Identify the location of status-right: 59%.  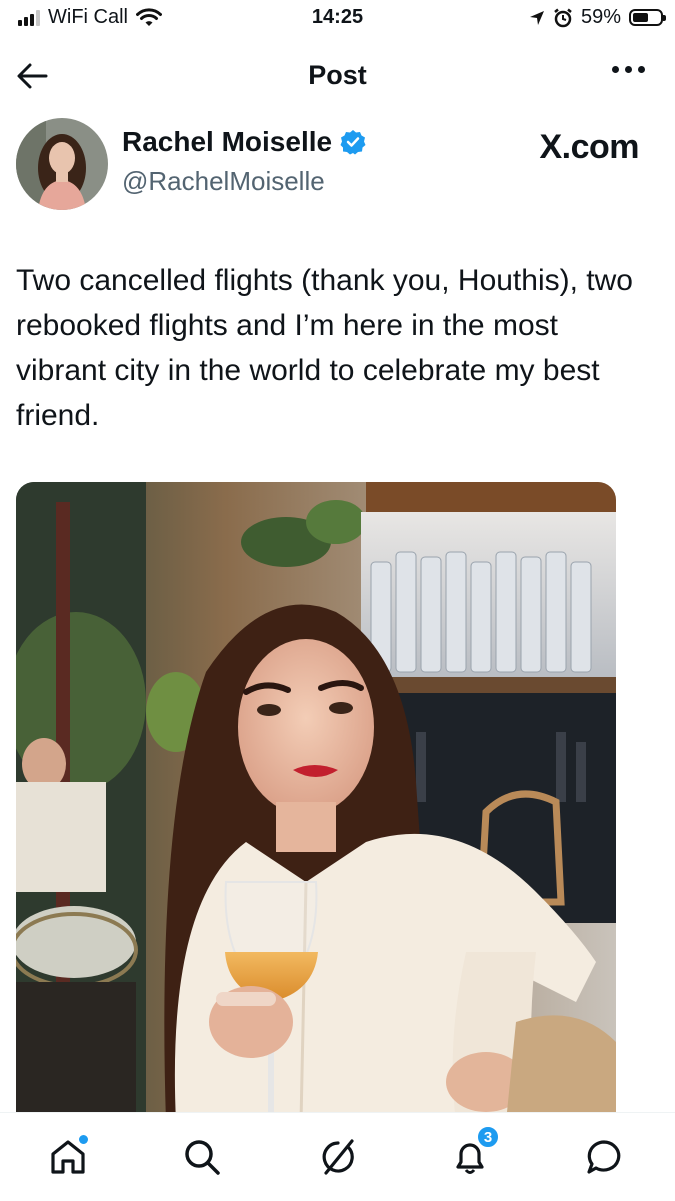
(597, 17).